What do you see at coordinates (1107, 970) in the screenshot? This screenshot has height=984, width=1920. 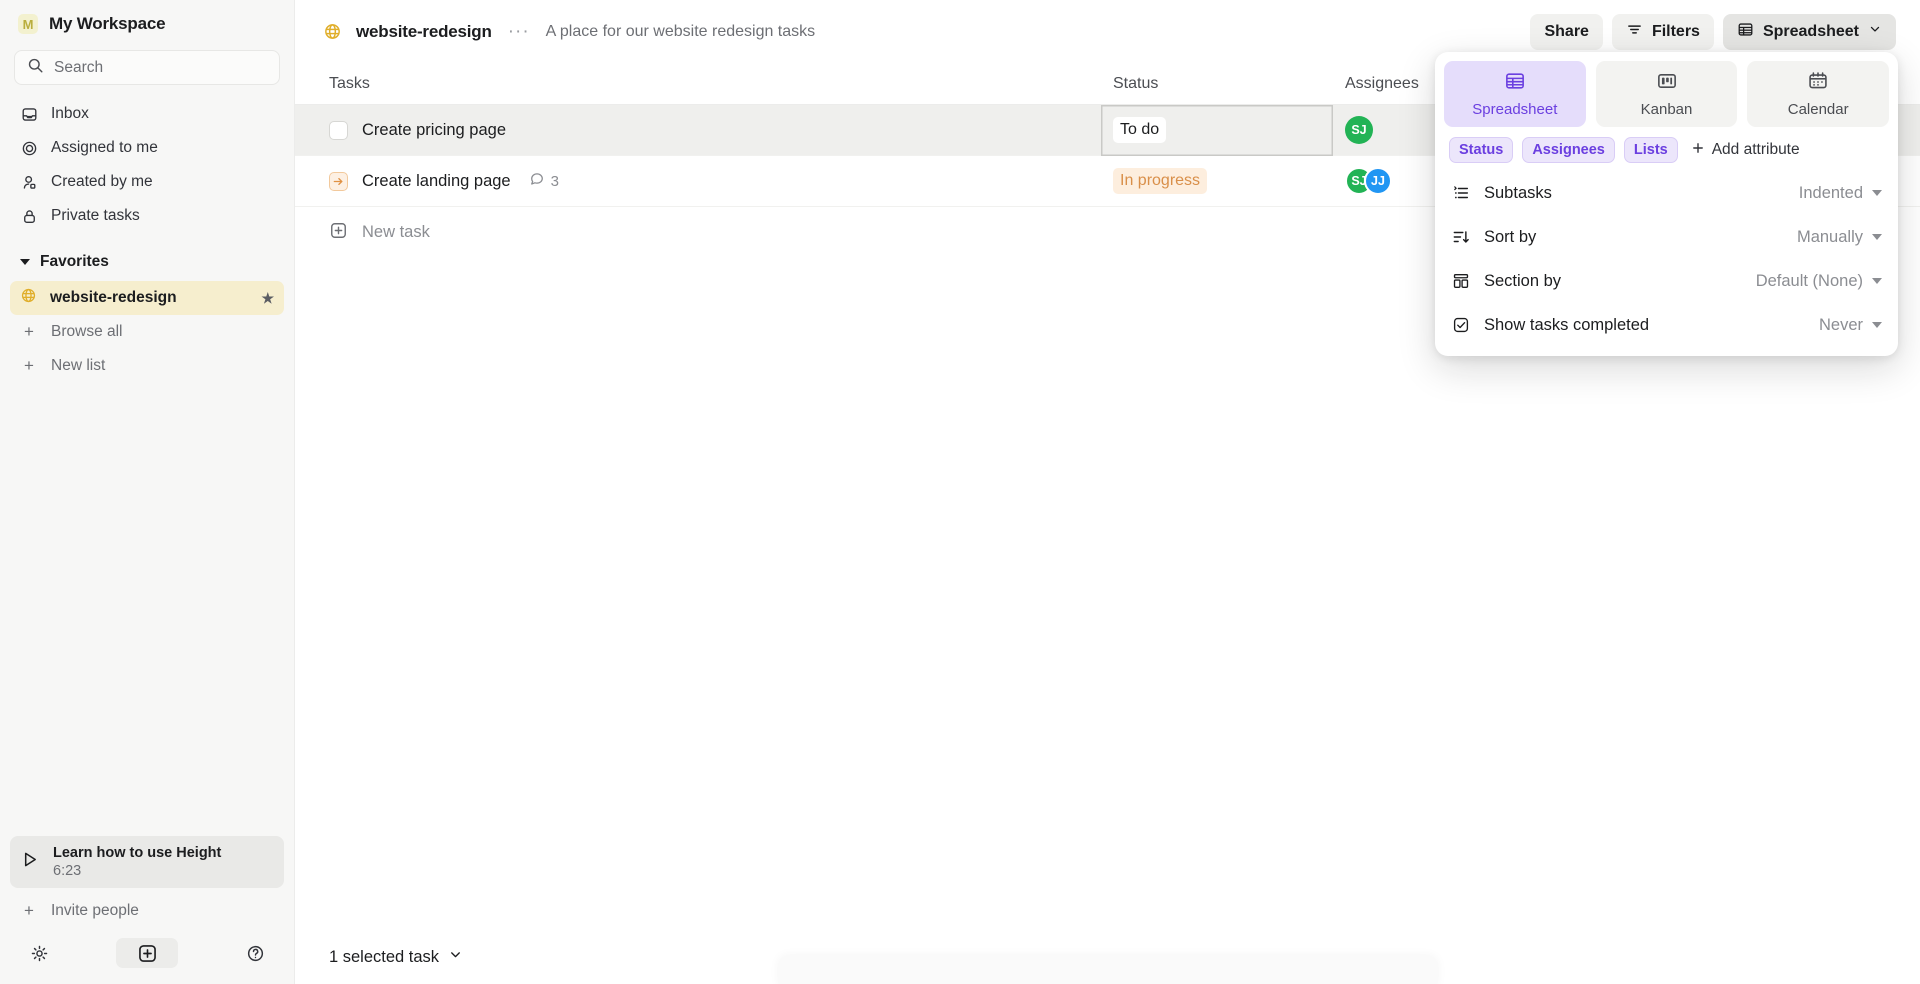 I see `floating-toolbar-hint` at bounding box center [1107, 970].